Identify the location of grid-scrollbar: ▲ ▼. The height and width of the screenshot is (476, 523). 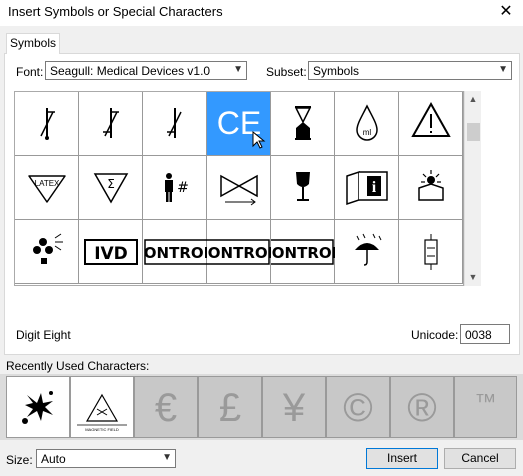
(472, 188).